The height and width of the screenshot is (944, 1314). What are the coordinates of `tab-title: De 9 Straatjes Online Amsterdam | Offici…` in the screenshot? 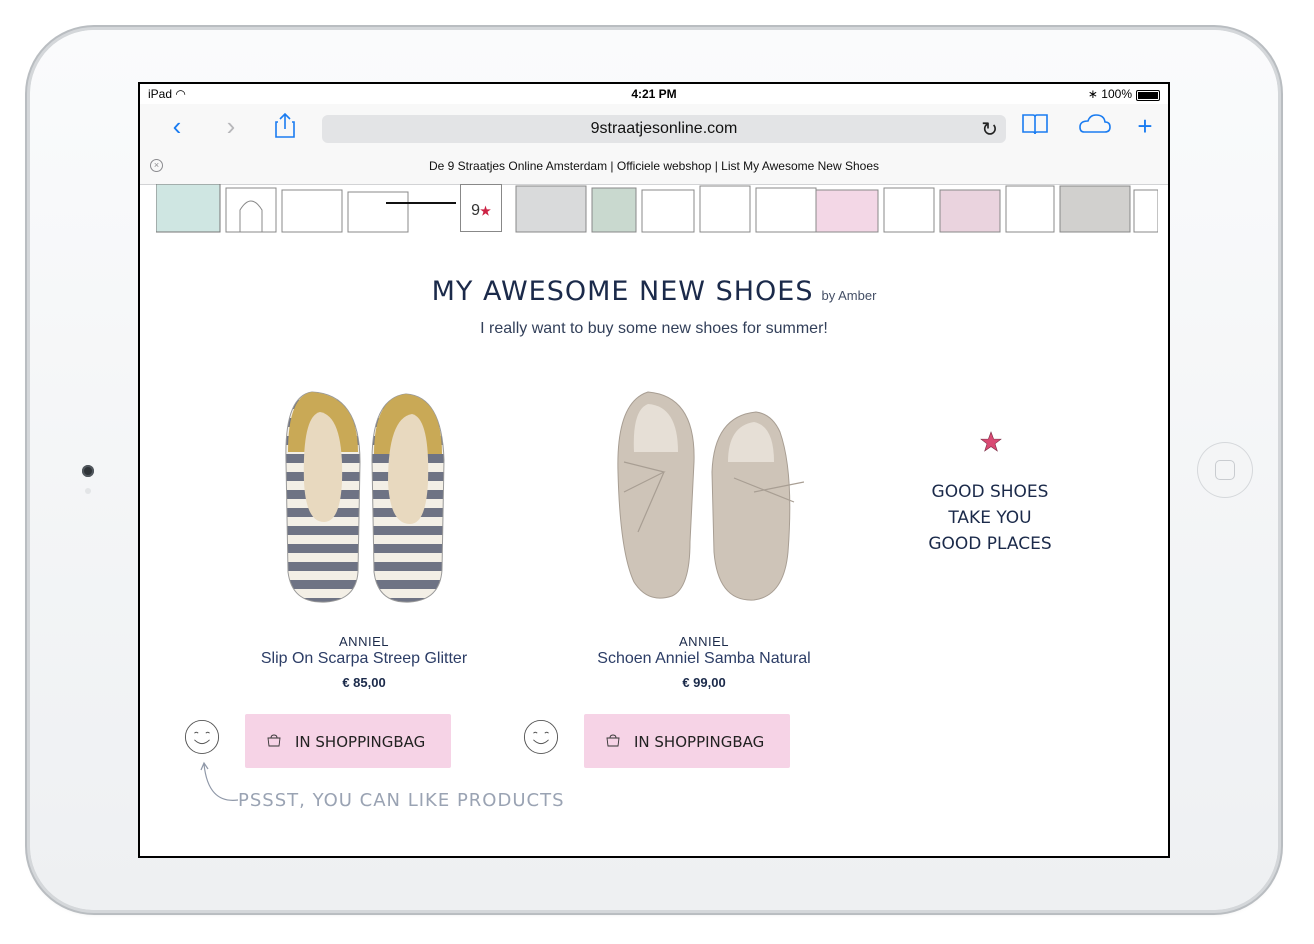 It's located at (654, 166).